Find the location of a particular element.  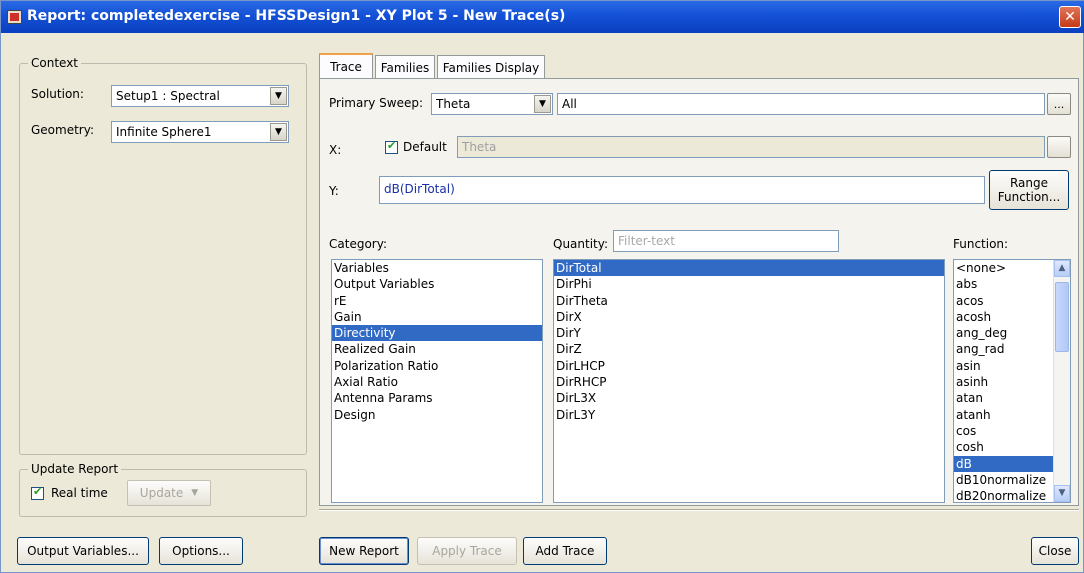

context-group-label: Context is located at coordinates (55, 63).